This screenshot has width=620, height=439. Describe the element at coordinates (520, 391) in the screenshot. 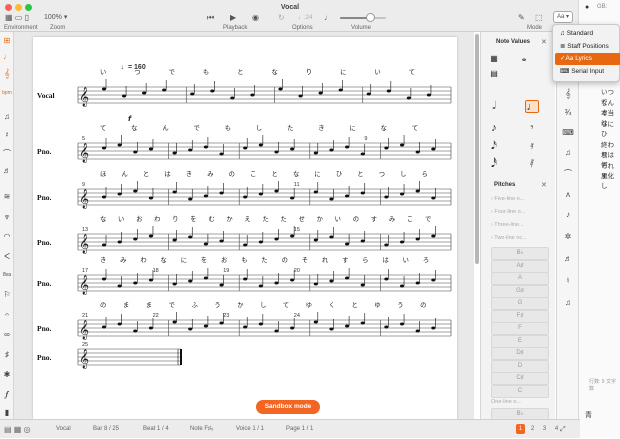

I see `pitch-button: C` at that location.